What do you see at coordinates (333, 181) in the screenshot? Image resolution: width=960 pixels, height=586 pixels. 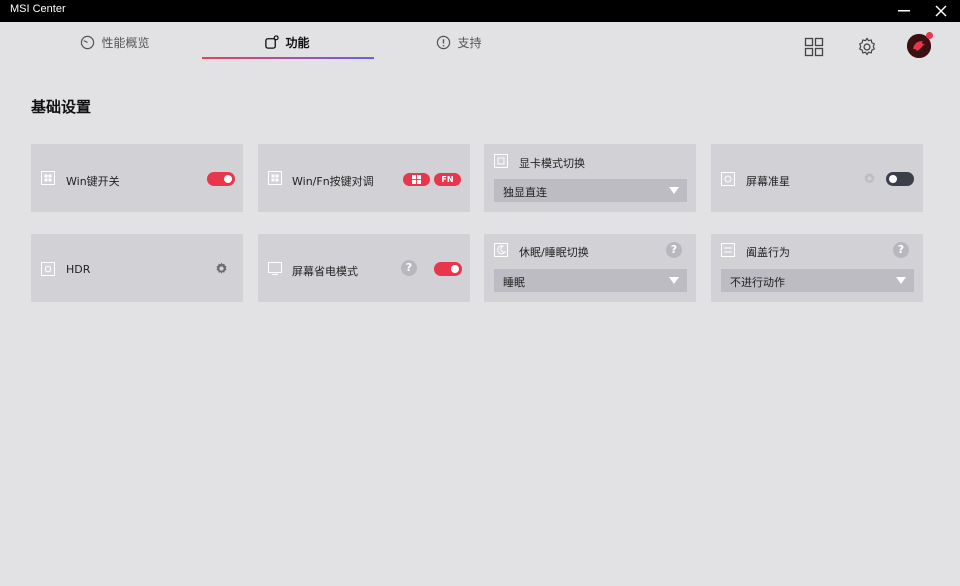 I see `win-fn-swap-label: Win/Fn按键对调` at bounding box center [333, 181].